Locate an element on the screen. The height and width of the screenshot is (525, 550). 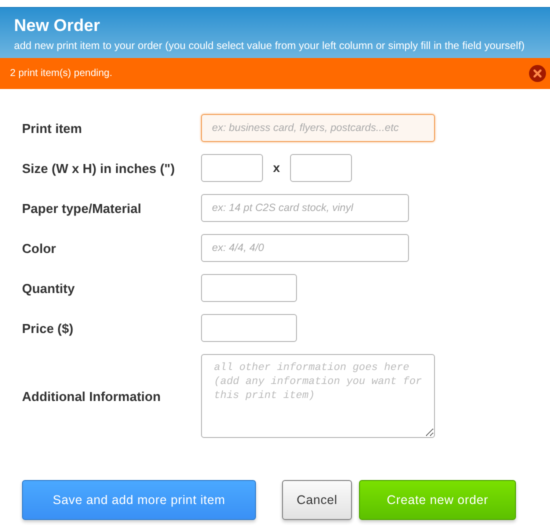
save-button: Save and add more print item is located at coordinates (139, 500).